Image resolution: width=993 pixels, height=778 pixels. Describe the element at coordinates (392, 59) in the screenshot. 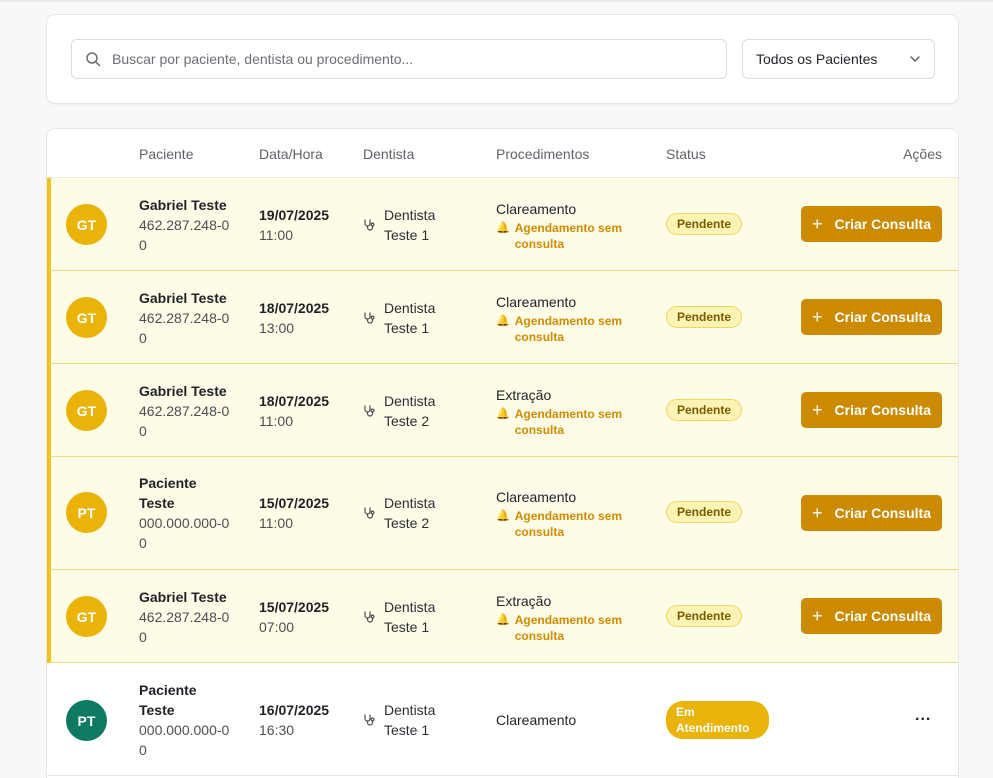

I see `search-input` at that location.